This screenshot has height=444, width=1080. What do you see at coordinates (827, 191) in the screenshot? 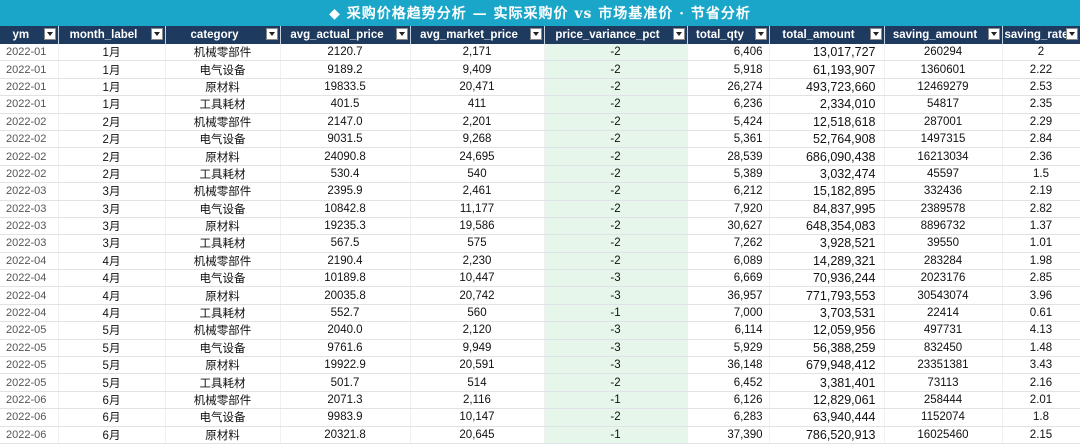
I see `cell-total-amount: 15,182,895` at bounding box center [827, 191].